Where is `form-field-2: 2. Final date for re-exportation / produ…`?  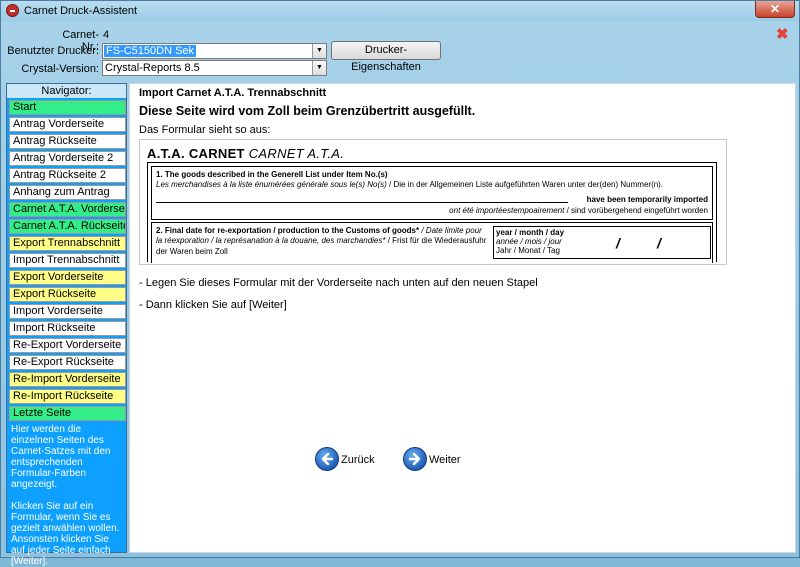
form-field-2: 2. Final date for re-exportation / produ… is located at coordinates (432, 242).